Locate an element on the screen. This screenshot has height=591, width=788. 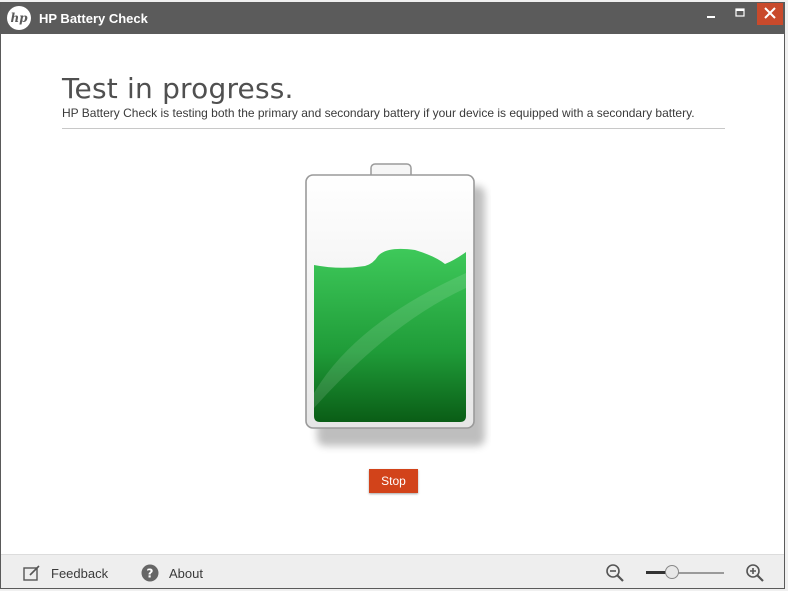
close-icon is located at coordinates (770, 13).